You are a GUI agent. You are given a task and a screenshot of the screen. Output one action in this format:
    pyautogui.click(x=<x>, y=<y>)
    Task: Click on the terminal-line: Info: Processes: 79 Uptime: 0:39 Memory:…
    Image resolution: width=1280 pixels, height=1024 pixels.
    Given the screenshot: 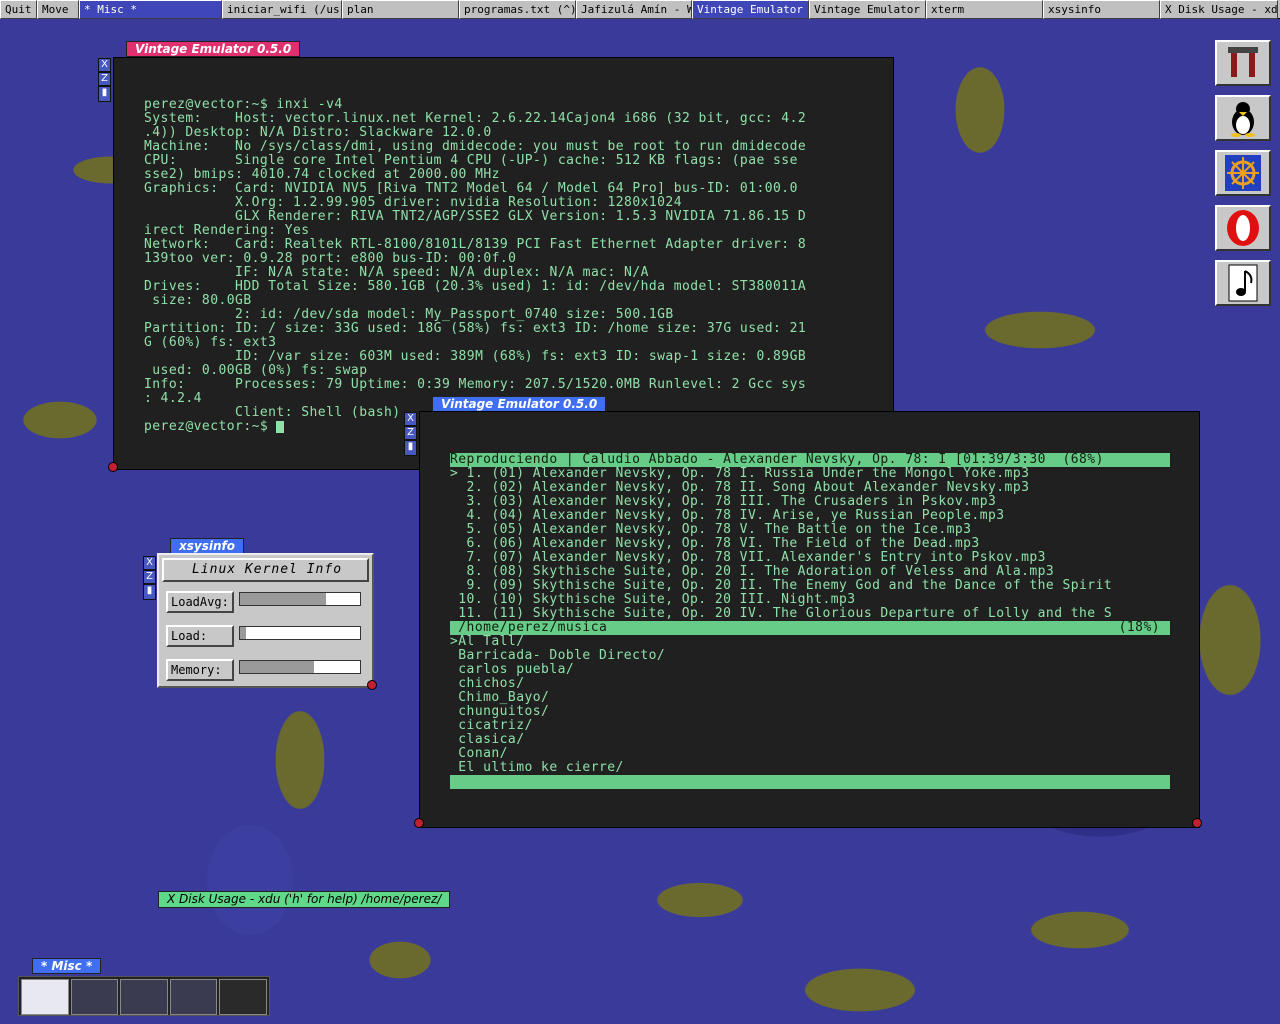 What is the action you would take?
    pyautogui.click(x=475, y=384)
    